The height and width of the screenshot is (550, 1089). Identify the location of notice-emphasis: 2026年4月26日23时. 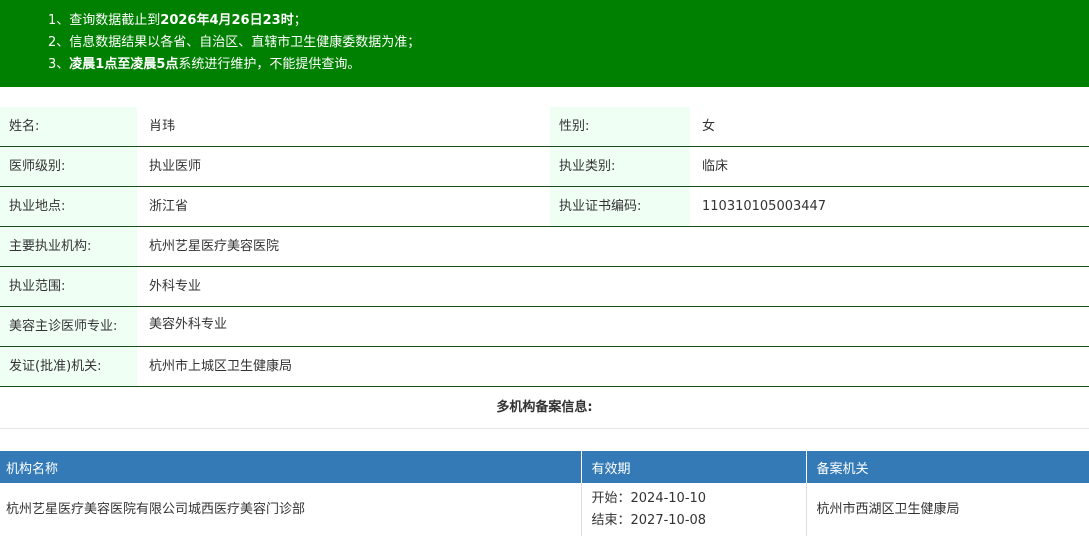
(227, 20).